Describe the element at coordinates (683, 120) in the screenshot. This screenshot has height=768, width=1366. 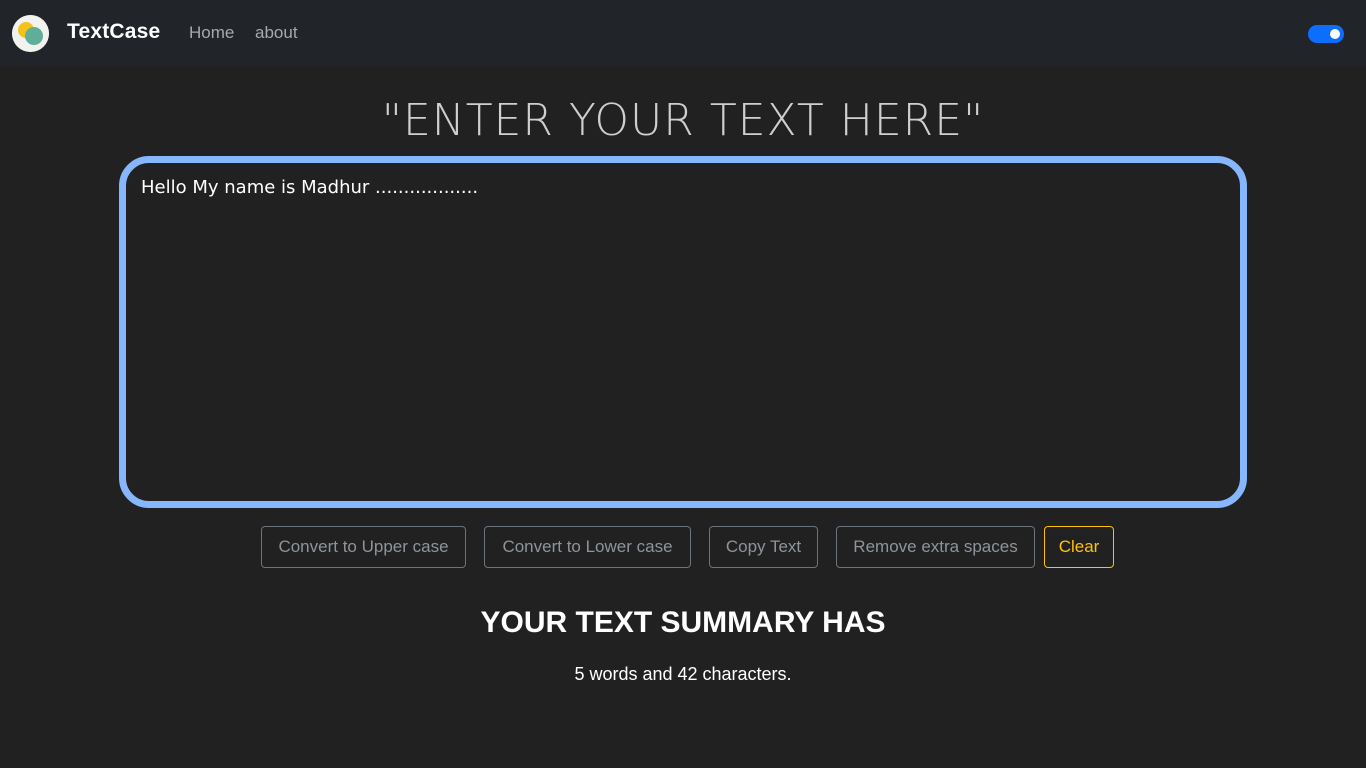
I see `page-heading: "ENTER YOUR TEXT HERE"` at that location.